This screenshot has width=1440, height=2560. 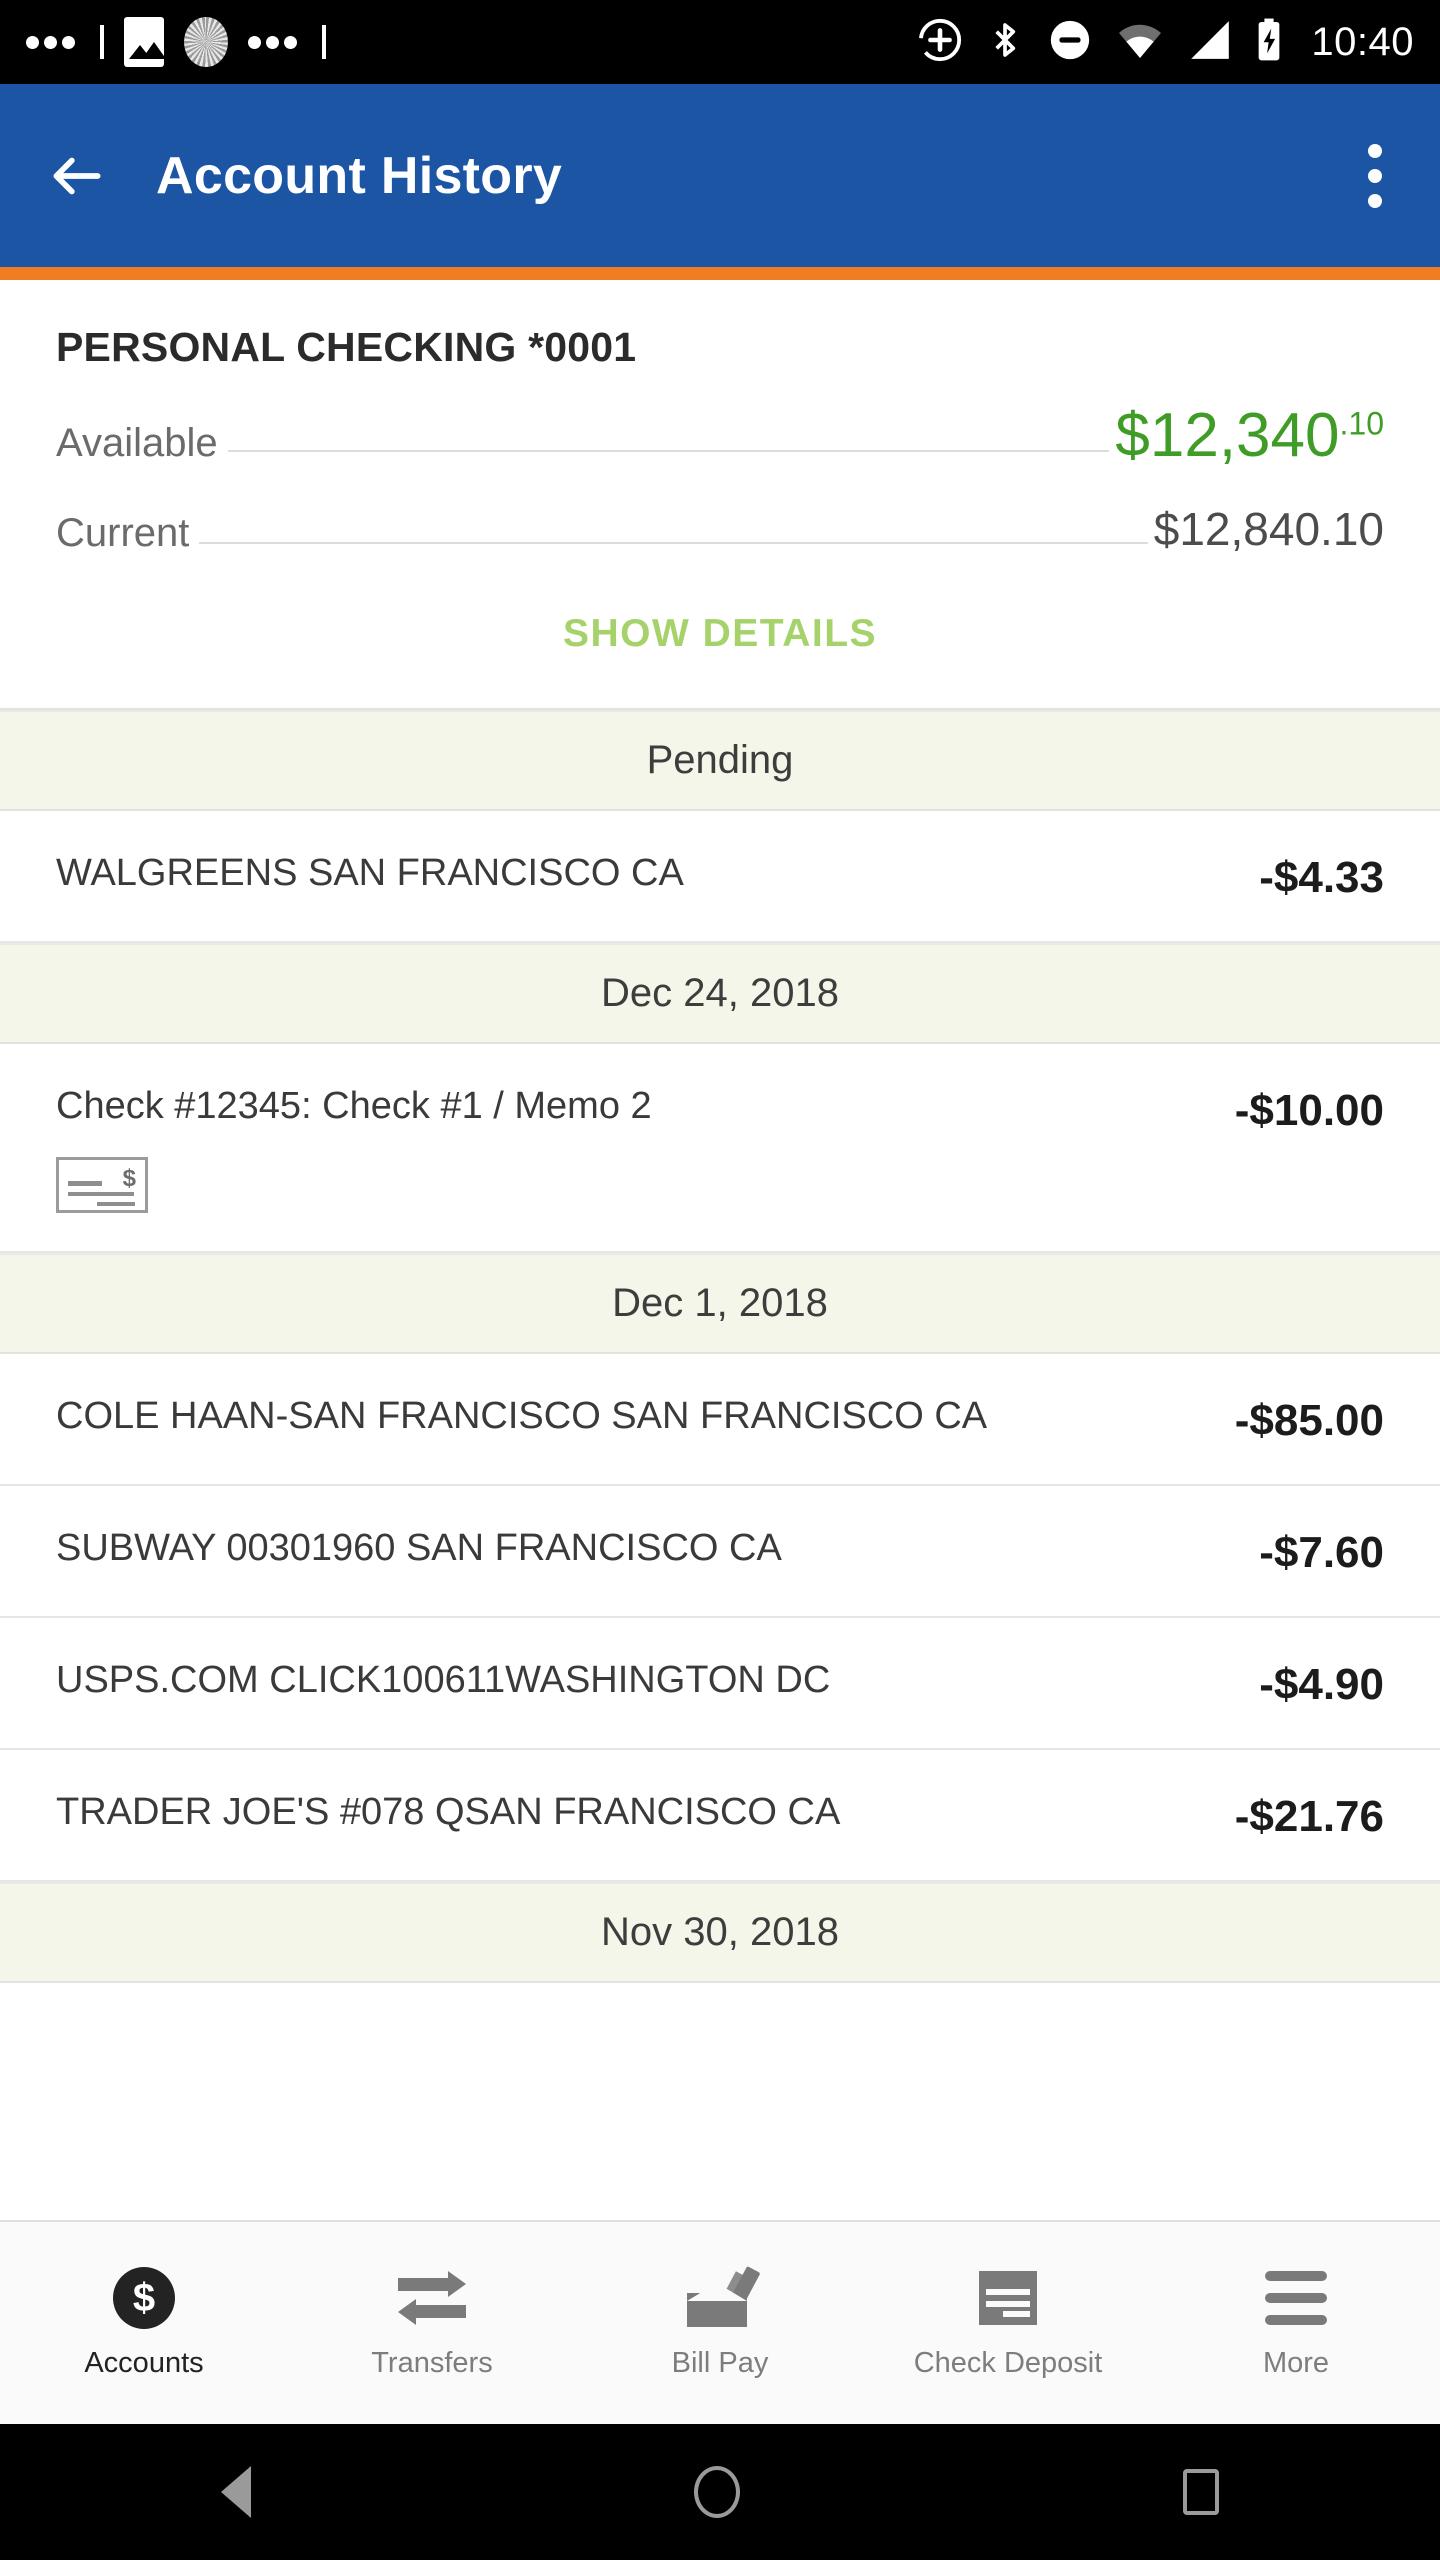 I want to click on transaction-amount: -$4.33, so click(x=1321, y=877).